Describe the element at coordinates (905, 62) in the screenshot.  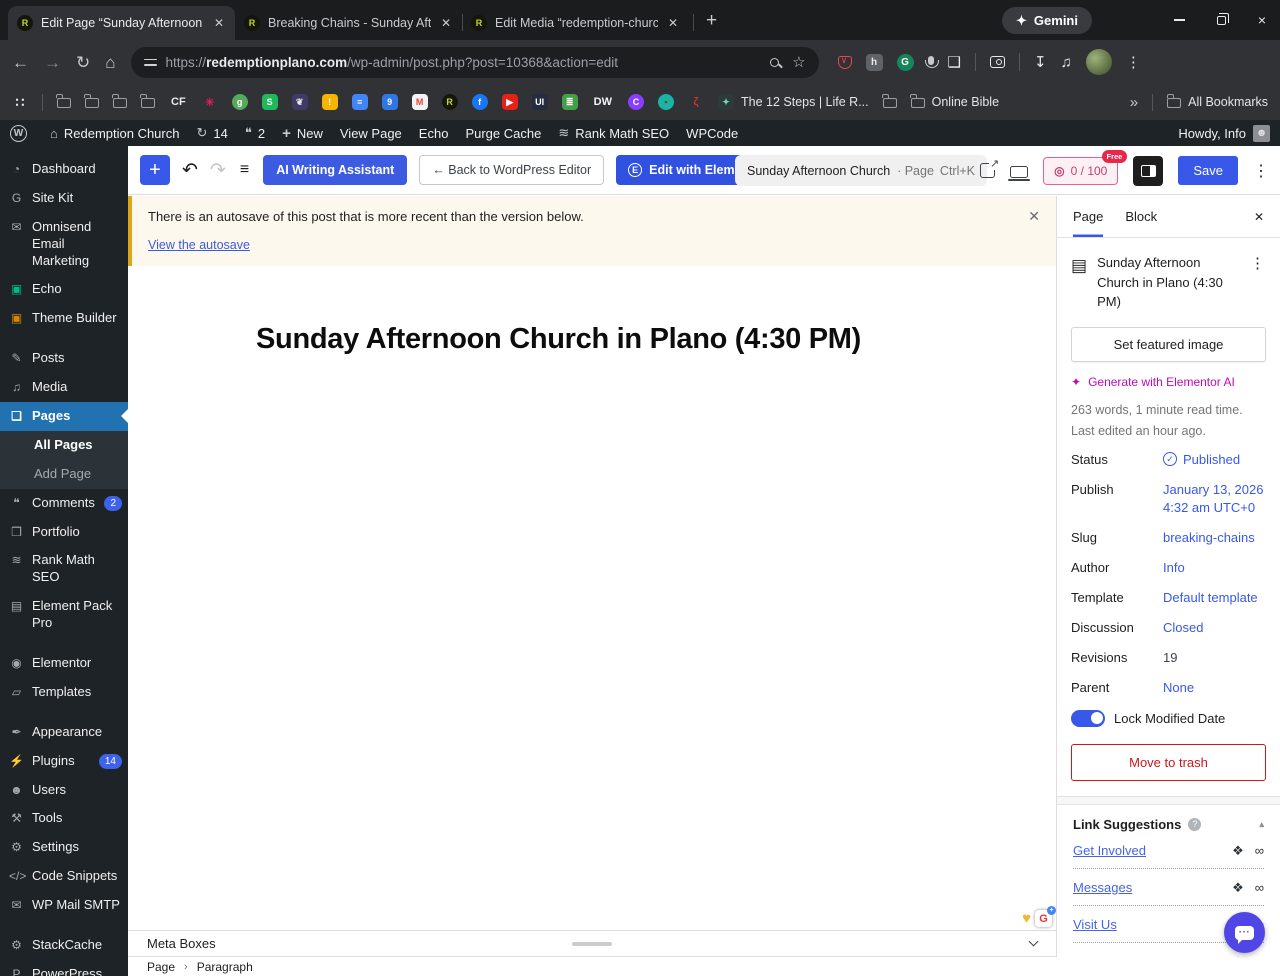
I see `grammarly-extension-icon: G` at that location.